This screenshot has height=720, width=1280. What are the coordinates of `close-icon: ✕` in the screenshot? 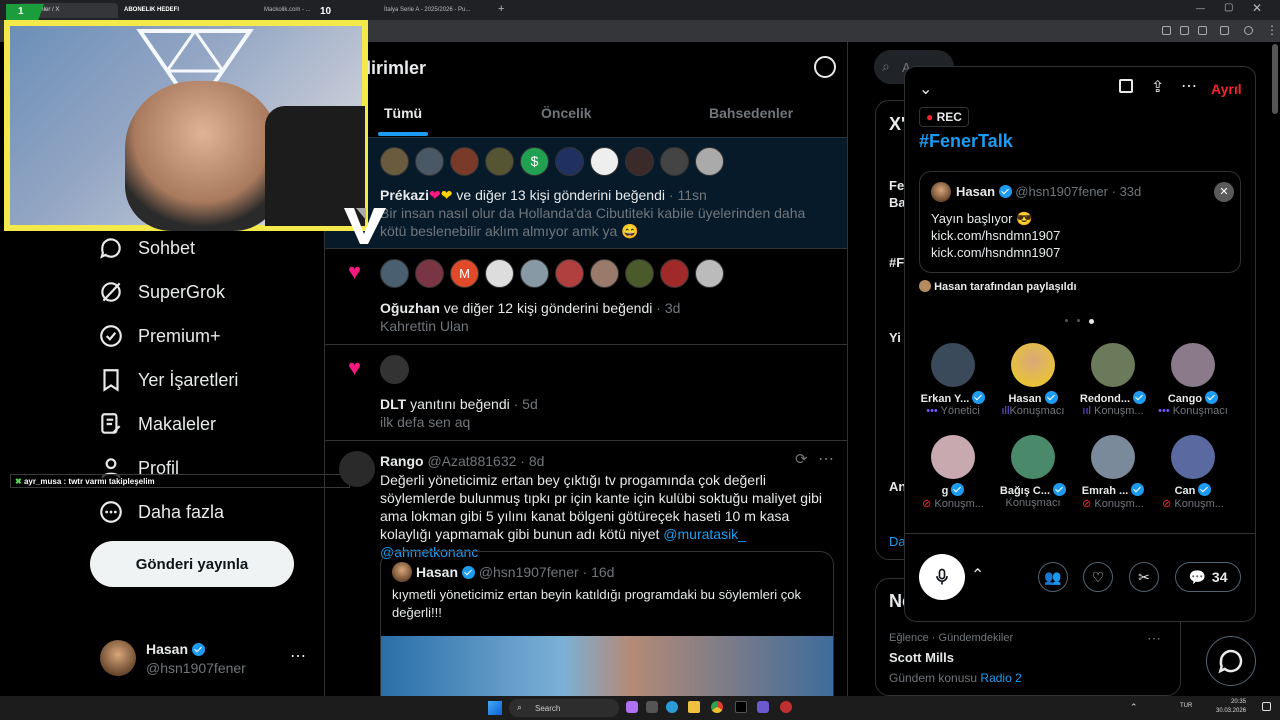 It's located at (1224, 192).